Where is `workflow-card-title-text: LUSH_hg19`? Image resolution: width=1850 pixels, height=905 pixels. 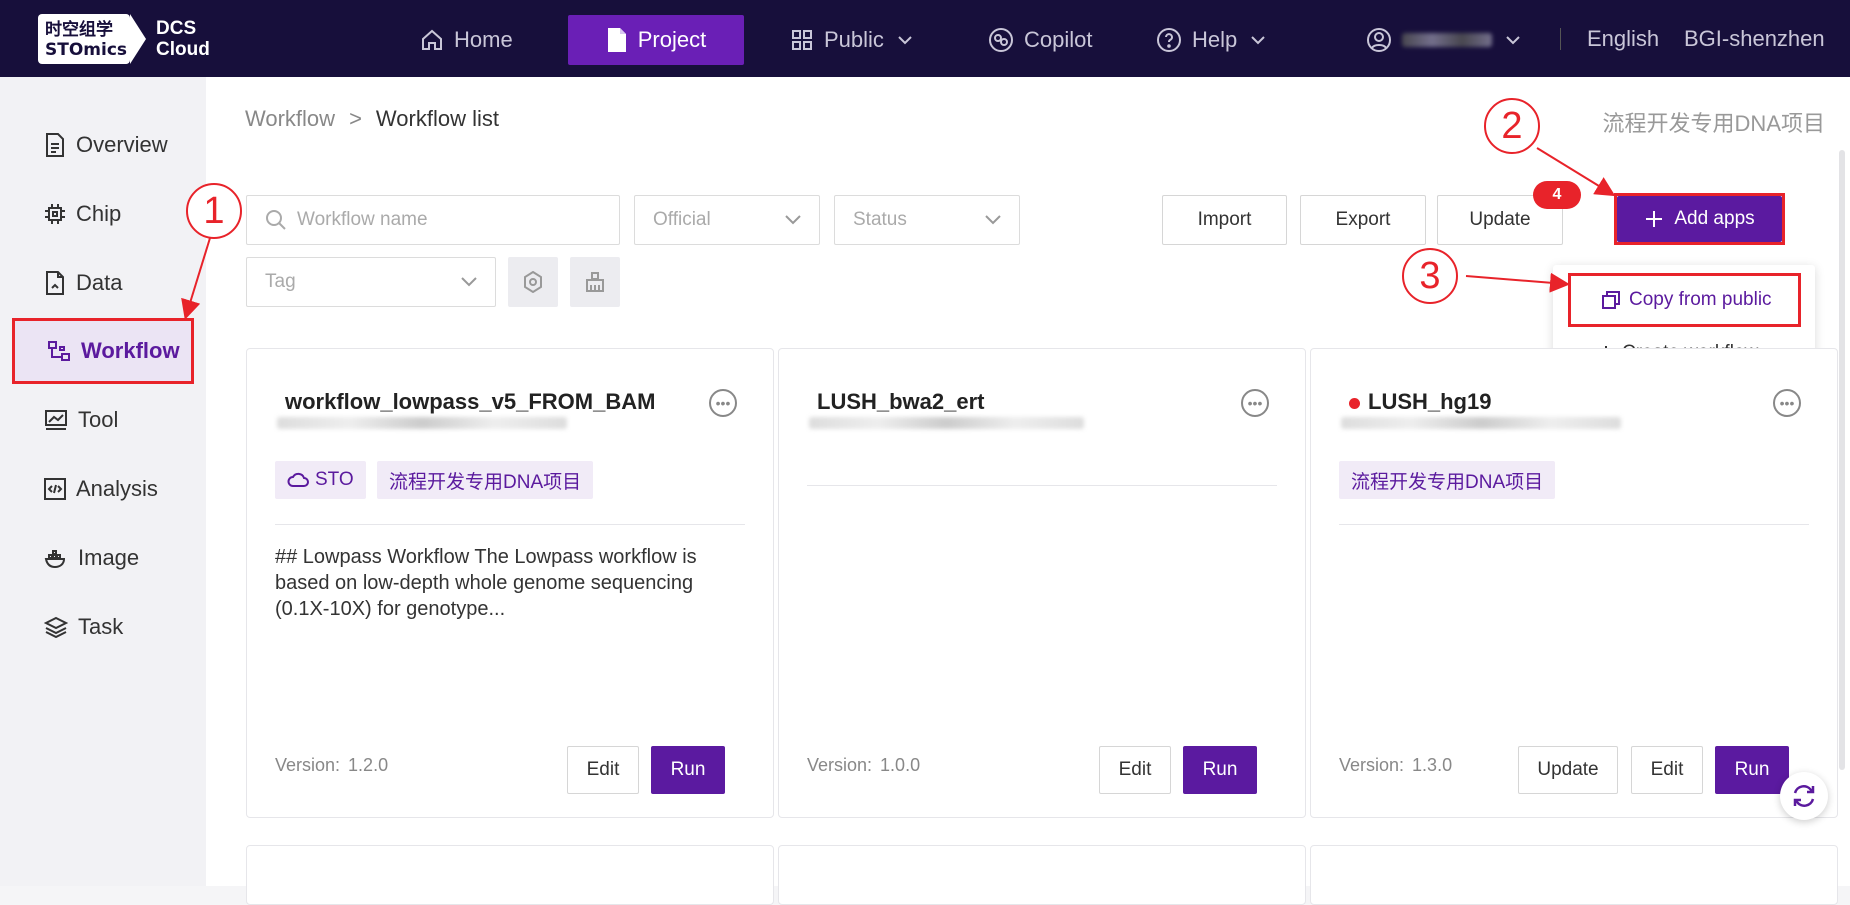
workflow-card-title-text: LUSH_hg19 is located at coordinates (1430, 401).